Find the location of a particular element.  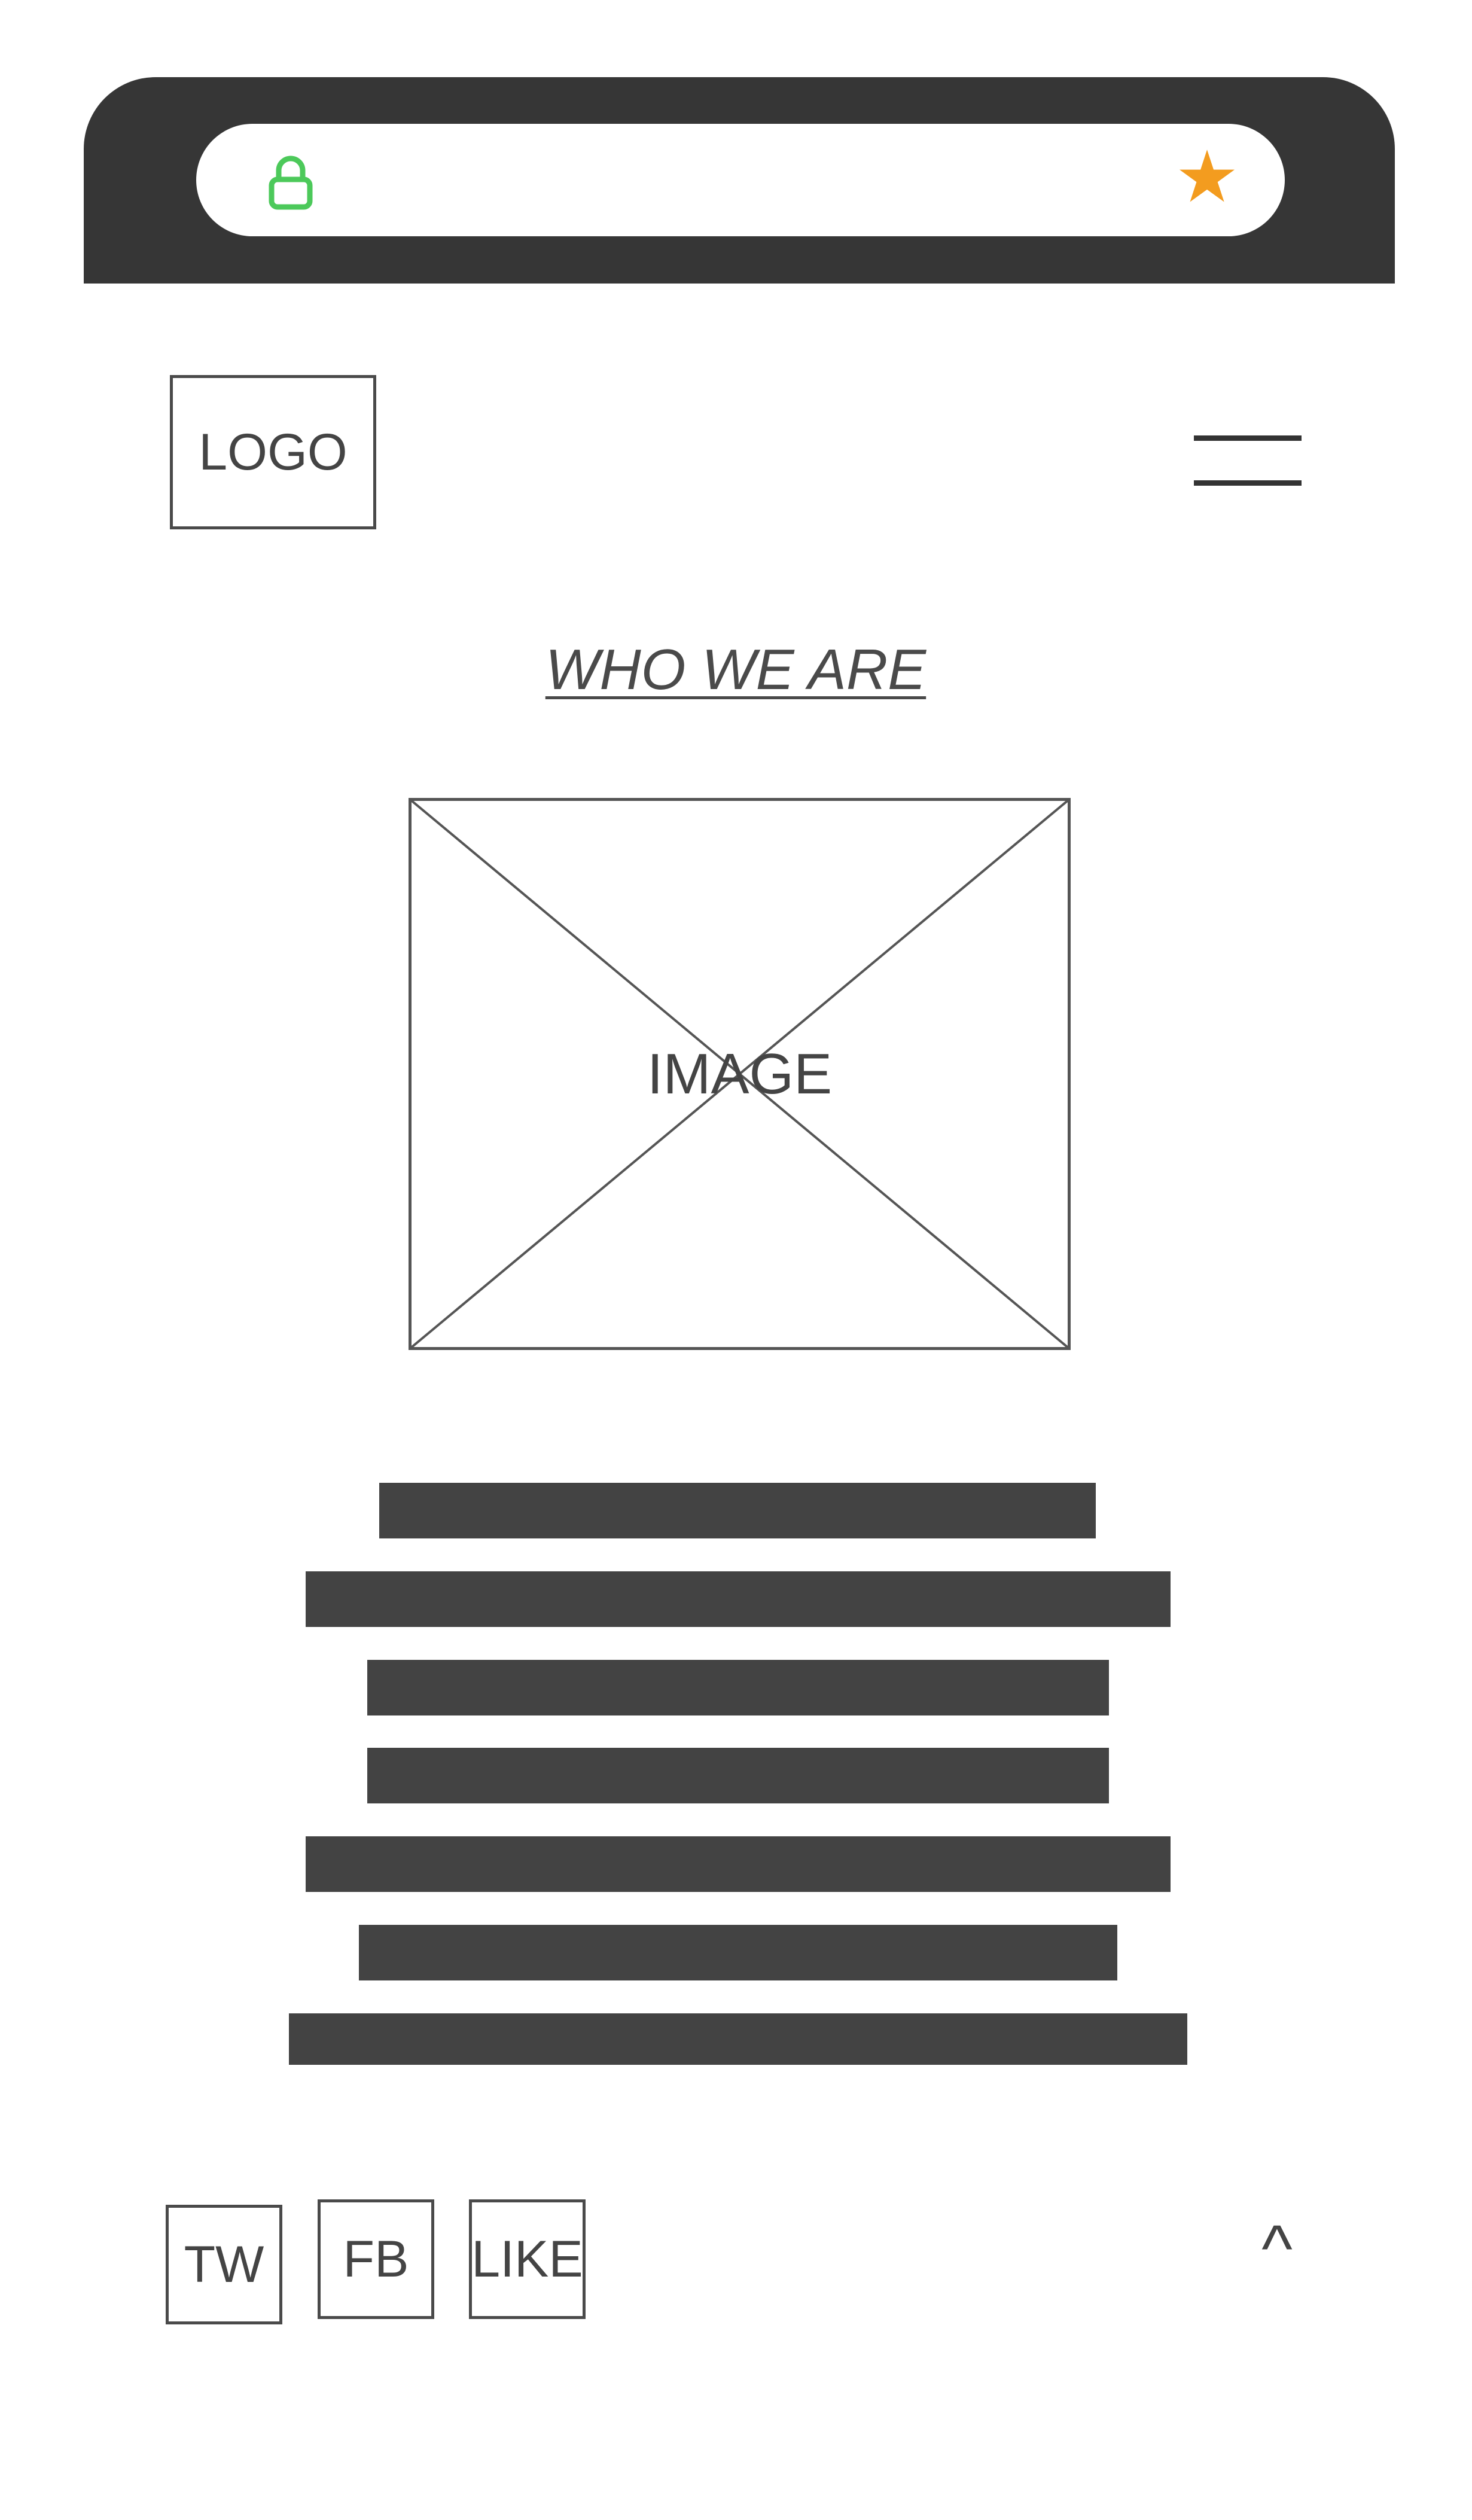

facebook-button: FB is located at coordinates (376, 2259).